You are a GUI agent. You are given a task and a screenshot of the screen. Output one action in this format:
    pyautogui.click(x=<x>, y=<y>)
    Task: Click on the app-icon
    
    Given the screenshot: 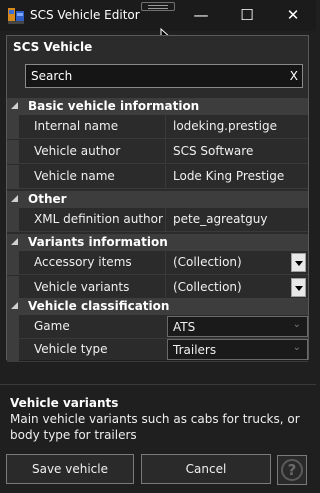 What is the action you would take?
    pyautogui.click(x=16, y=16)
    